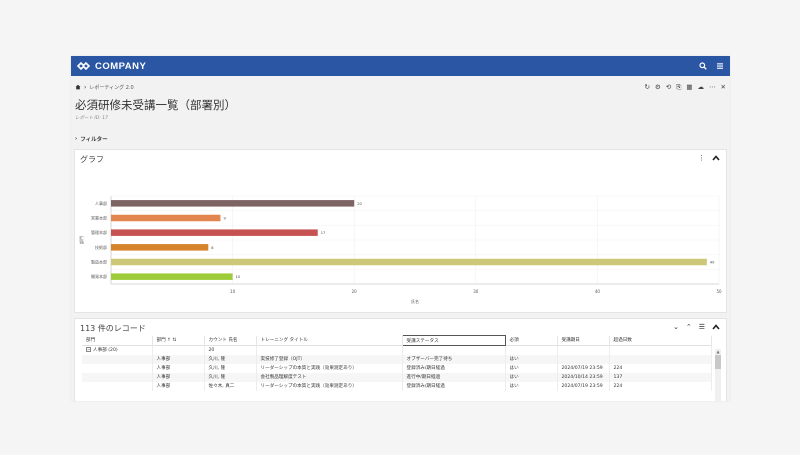 This screenshot has width=800, height=455. What do you see at coordinates (113, 328) in the screenshot?
I see `records-count-title: 113 件のレコード` at bounding box center [113, 328].